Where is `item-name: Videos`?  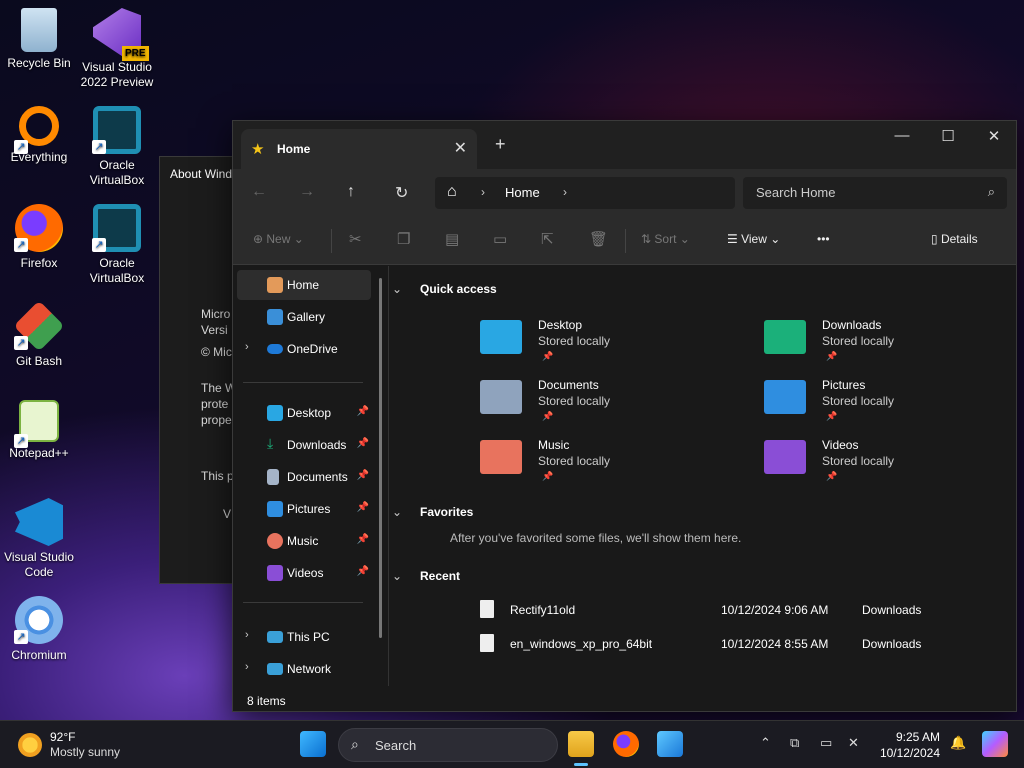
item-name: Videos is located at coordinates (840, 445).